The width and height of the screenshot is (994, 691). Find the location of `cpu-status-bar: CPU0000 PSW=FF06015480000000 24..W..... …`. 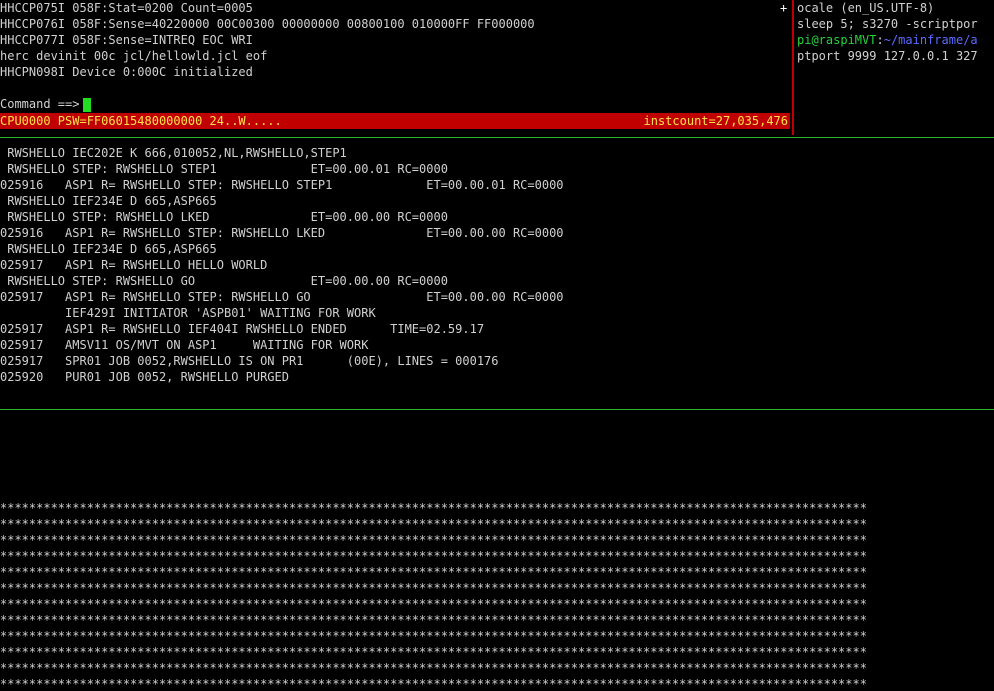

cpu-status-bar: CPU0000 PSW=FF06015480000000 24..W..... … is located at coordinates (395, 121).